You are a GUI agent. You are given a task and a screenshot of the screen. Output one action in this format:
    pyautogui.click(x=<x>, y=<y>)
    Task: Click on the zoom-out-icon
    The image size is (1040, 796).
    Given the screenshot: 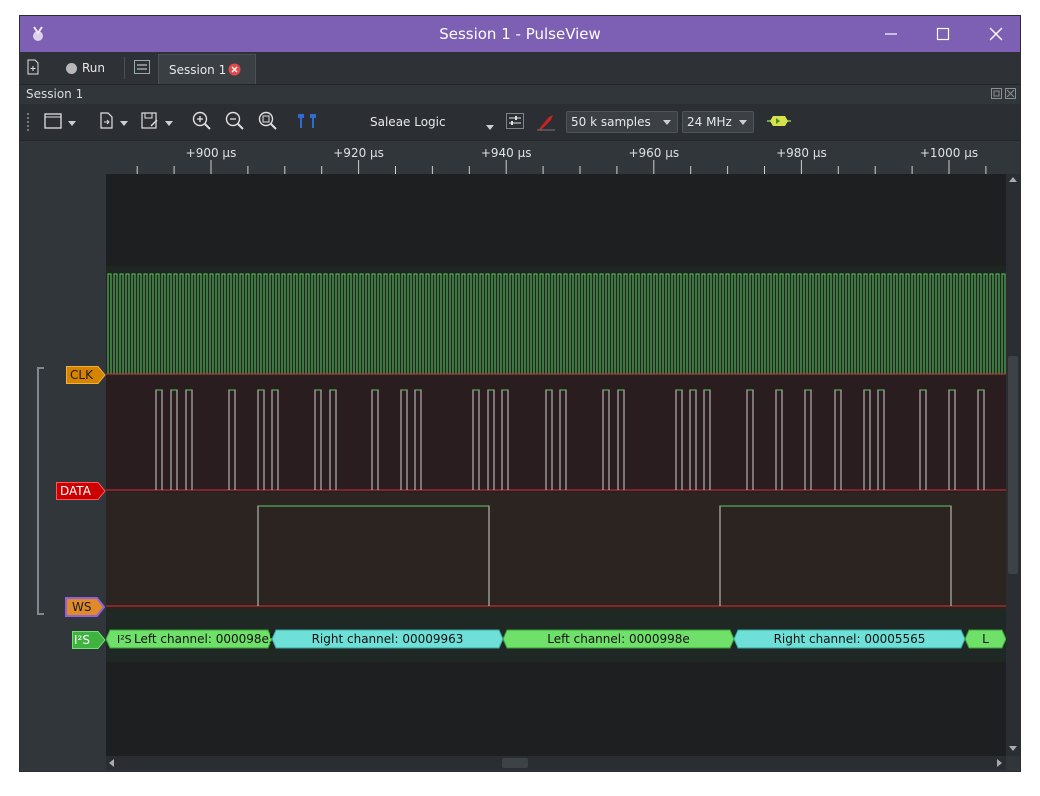 What is the action you would take?
    pyautogui.click(x=235, y=122)
    